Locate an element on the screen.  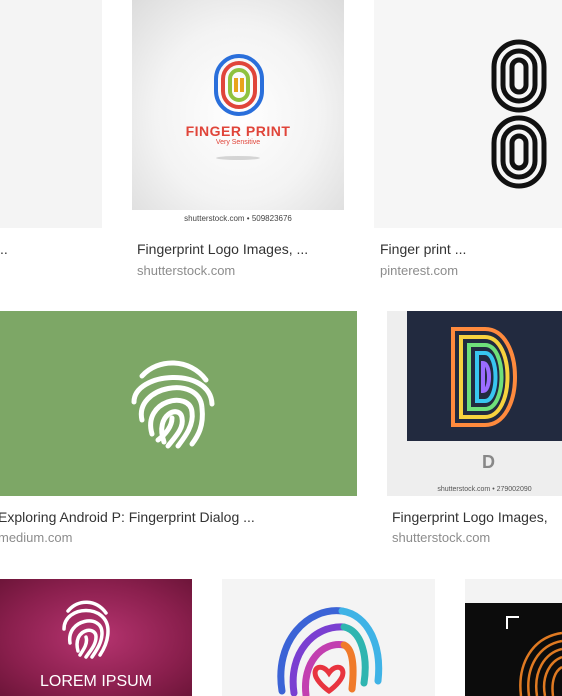
result-thumbnail: LOREM IPSUM is located at coordinates (96, 637).